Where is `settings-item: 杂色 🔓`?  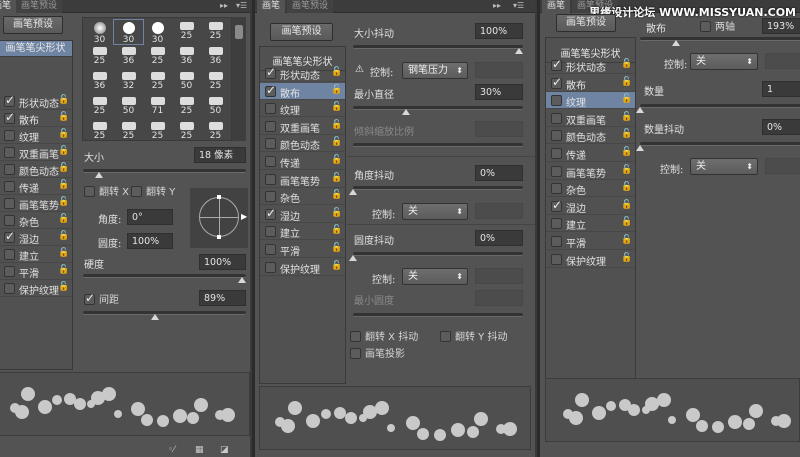
settings-item: 杂色 🔓 is located at coordinates (36, 220).